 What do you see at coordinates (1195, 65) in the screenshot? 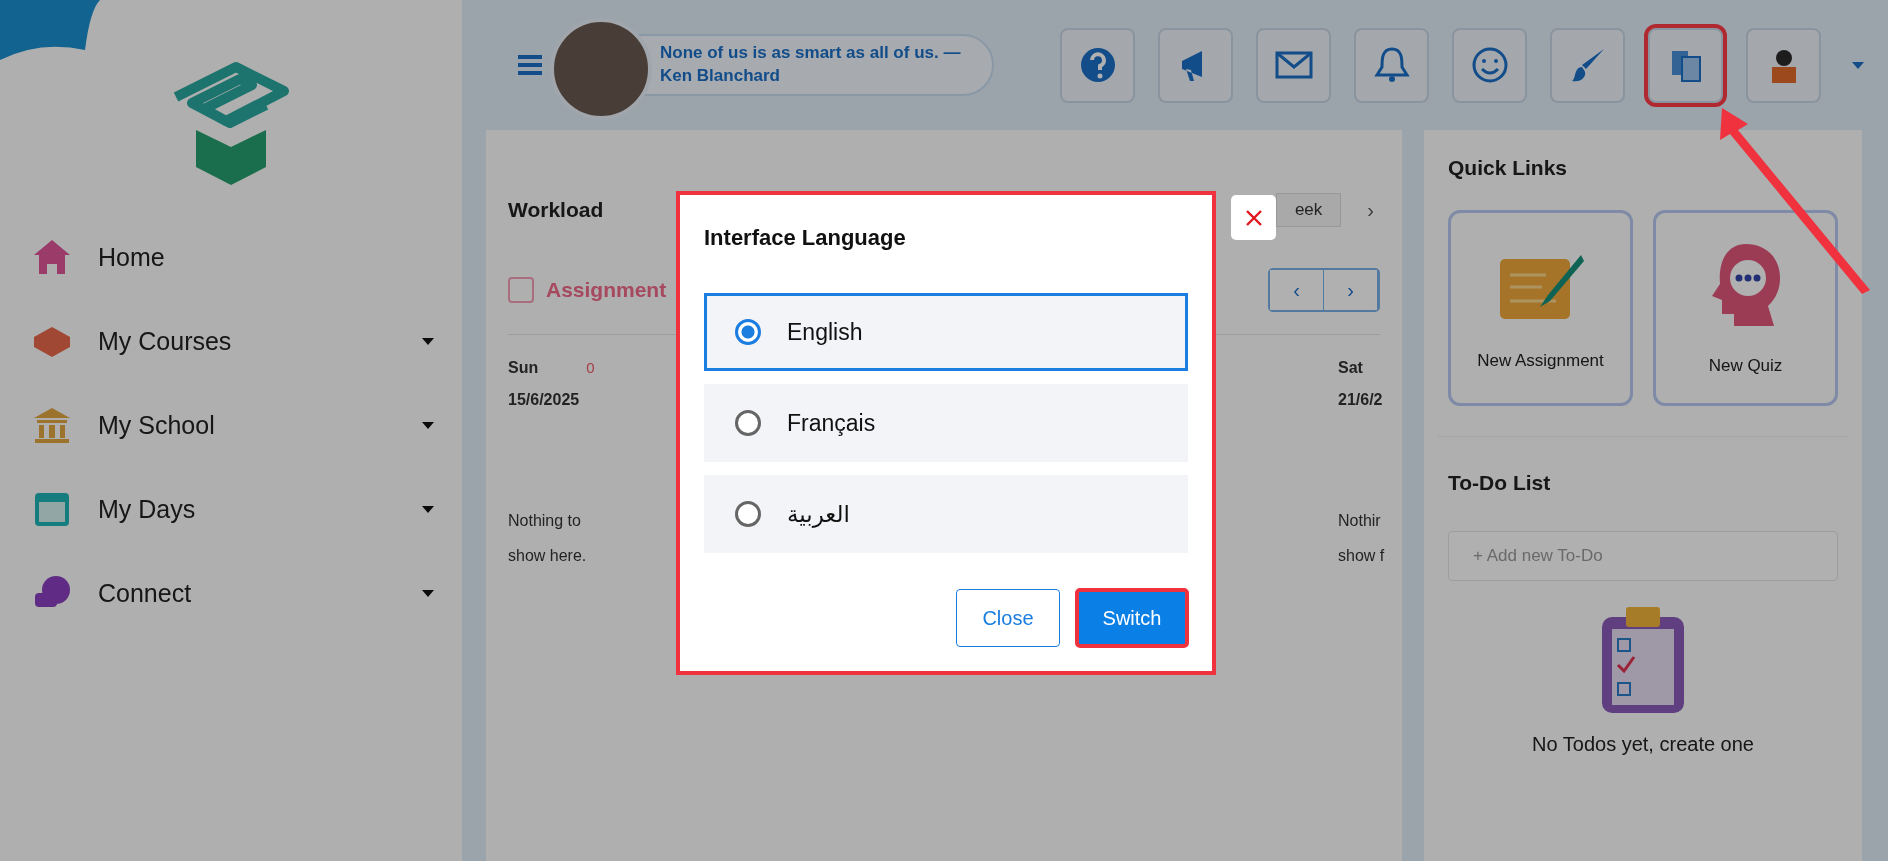
I see `megaphone-icon` at bounding box center [1195, 65].